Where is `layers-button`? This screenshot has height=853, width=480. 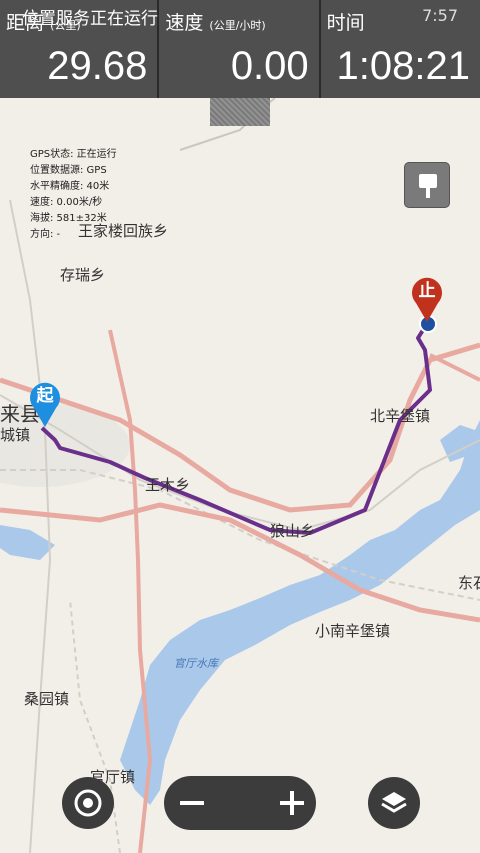
layers-button is located at coordinates (394, 803).